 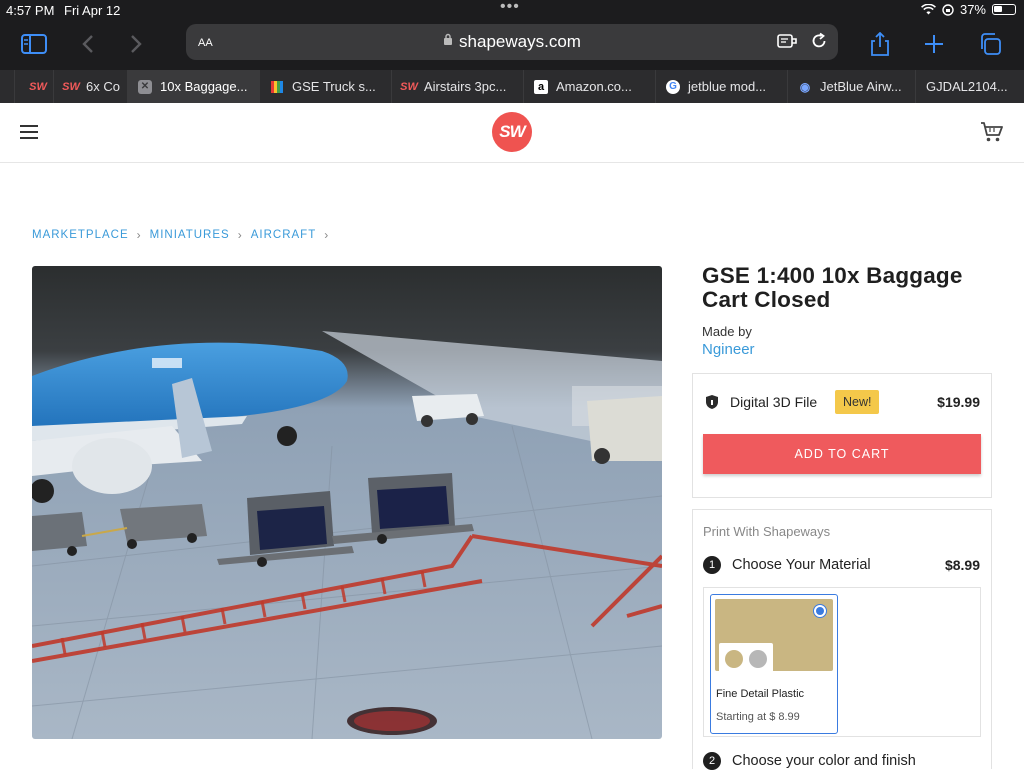 I want to click on designer-link: Ngineer, so click(x=728, y=349).